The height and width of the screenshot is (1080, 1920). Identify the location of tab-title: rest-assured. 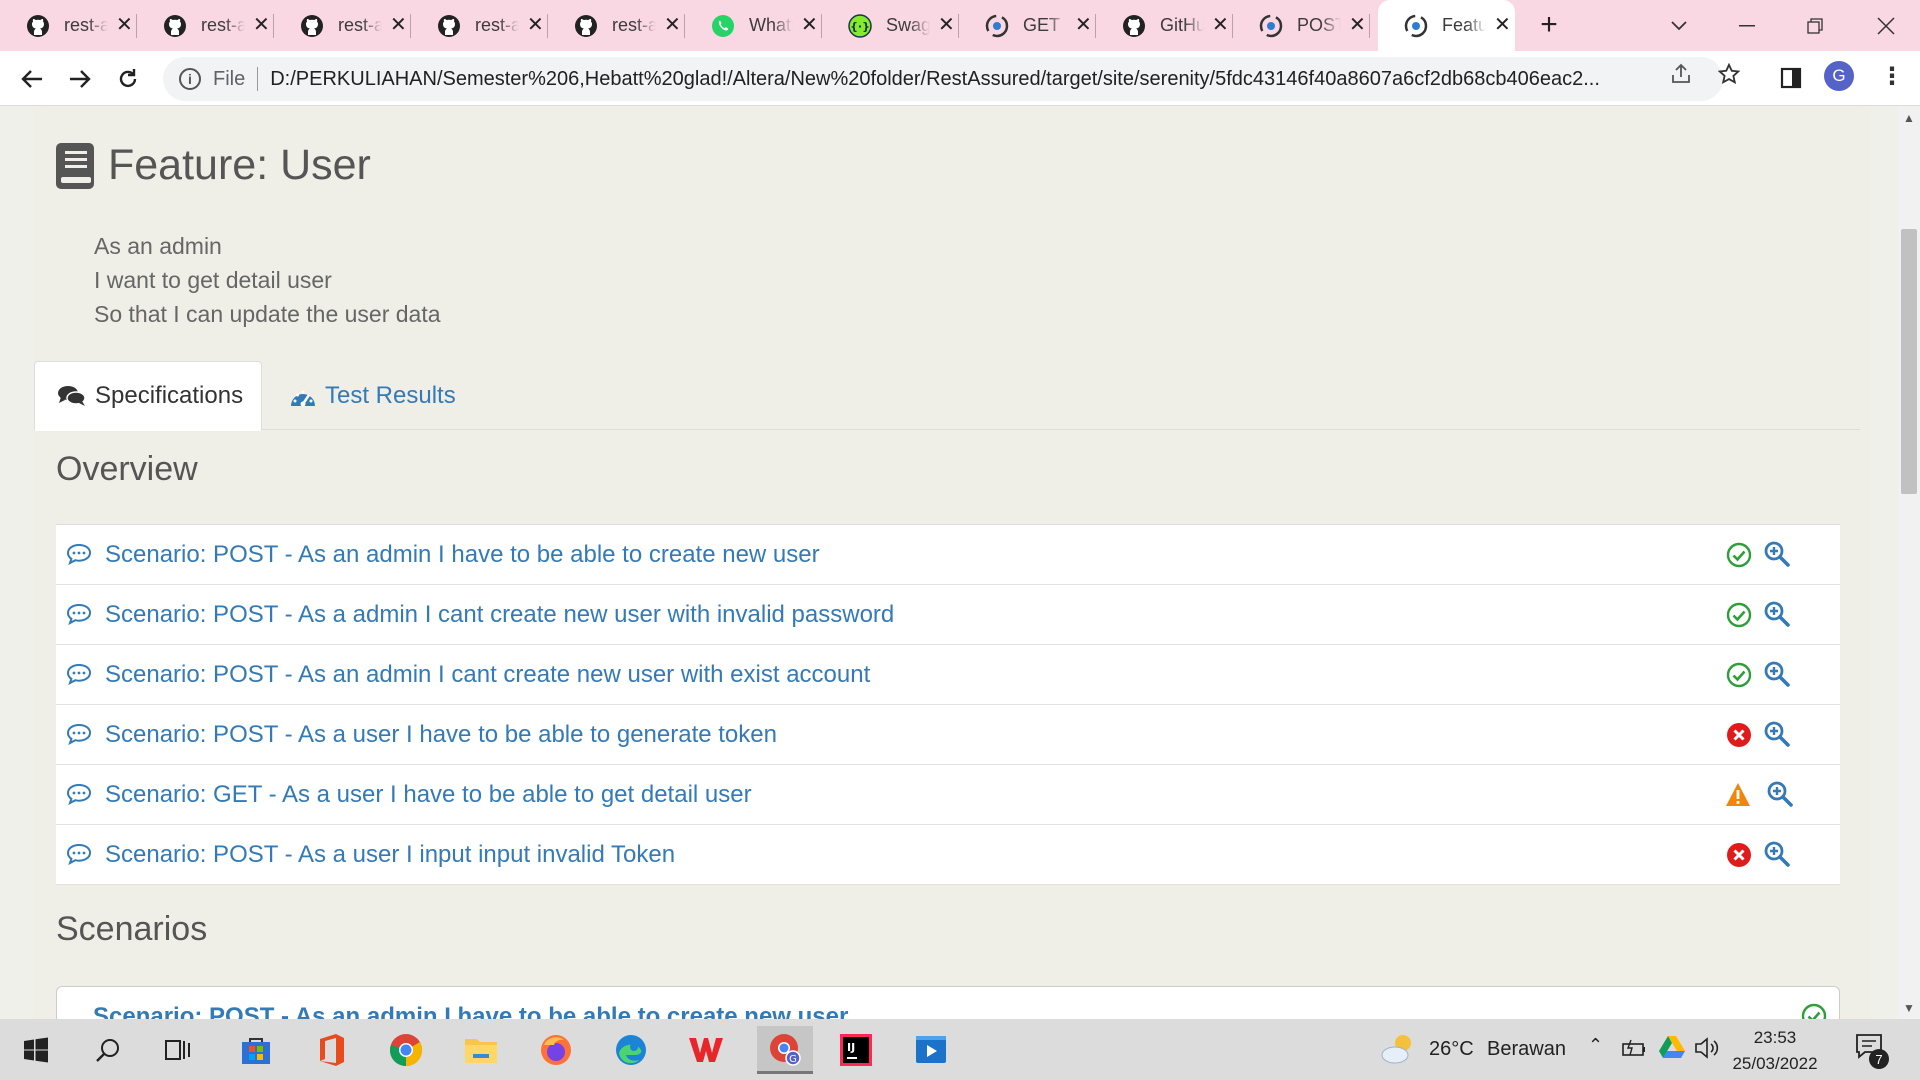
(360, 25).